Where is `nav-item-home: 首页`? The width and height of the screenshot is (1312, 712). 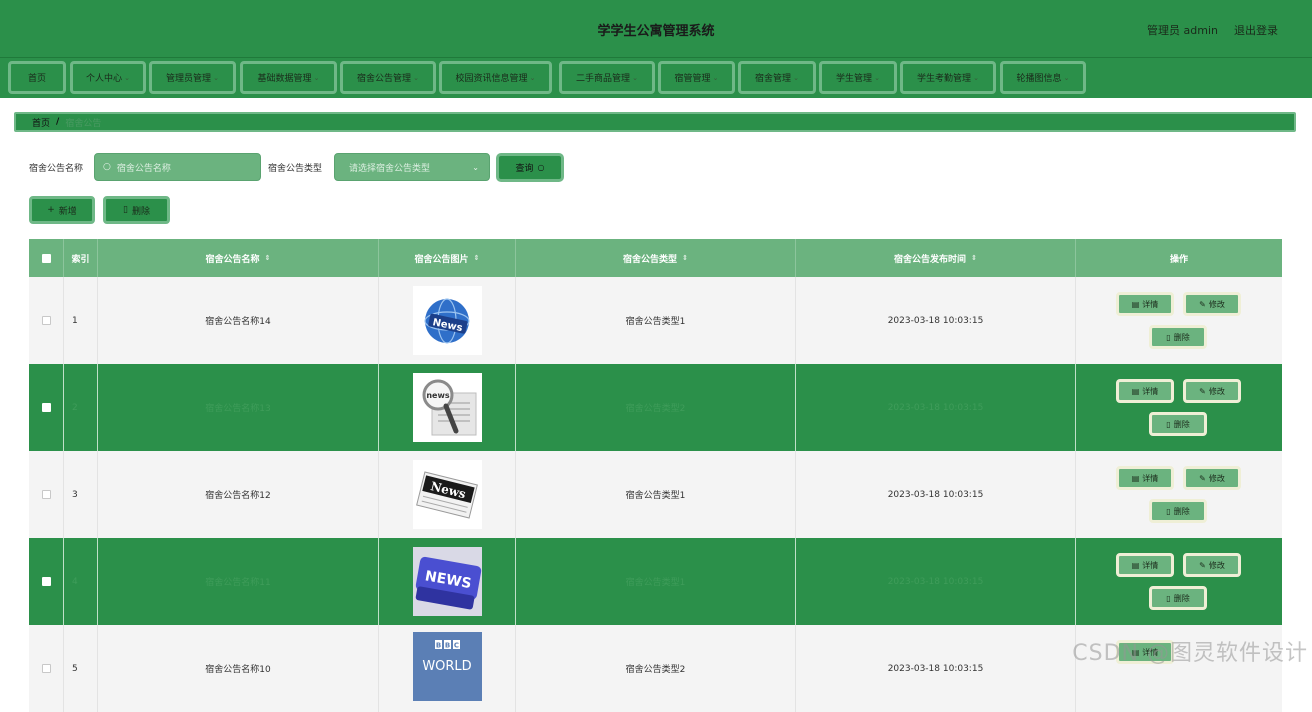 nav-item-home: 首页 is located at coordinates (37, 77).